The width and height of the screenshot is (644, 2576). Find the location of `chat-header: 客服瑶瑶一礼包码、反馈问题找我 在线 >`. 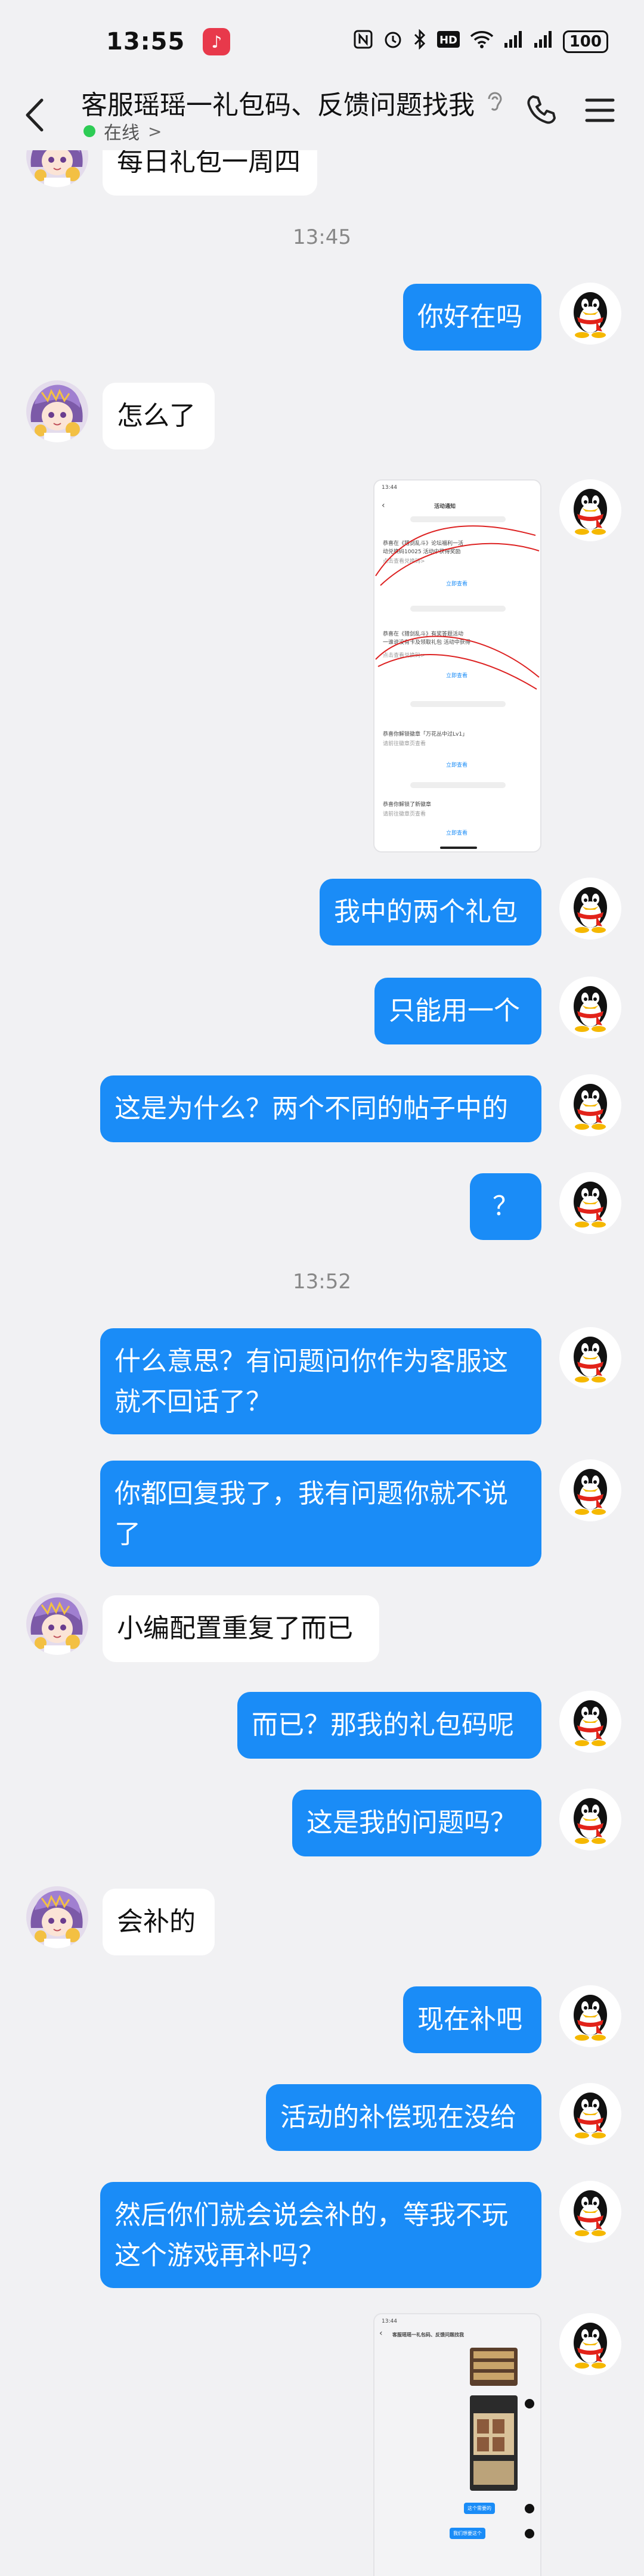

chat-header: 客服瑶瑶一礼包码、反馈问题找我 在线 > is located at coordinates (322, 116).